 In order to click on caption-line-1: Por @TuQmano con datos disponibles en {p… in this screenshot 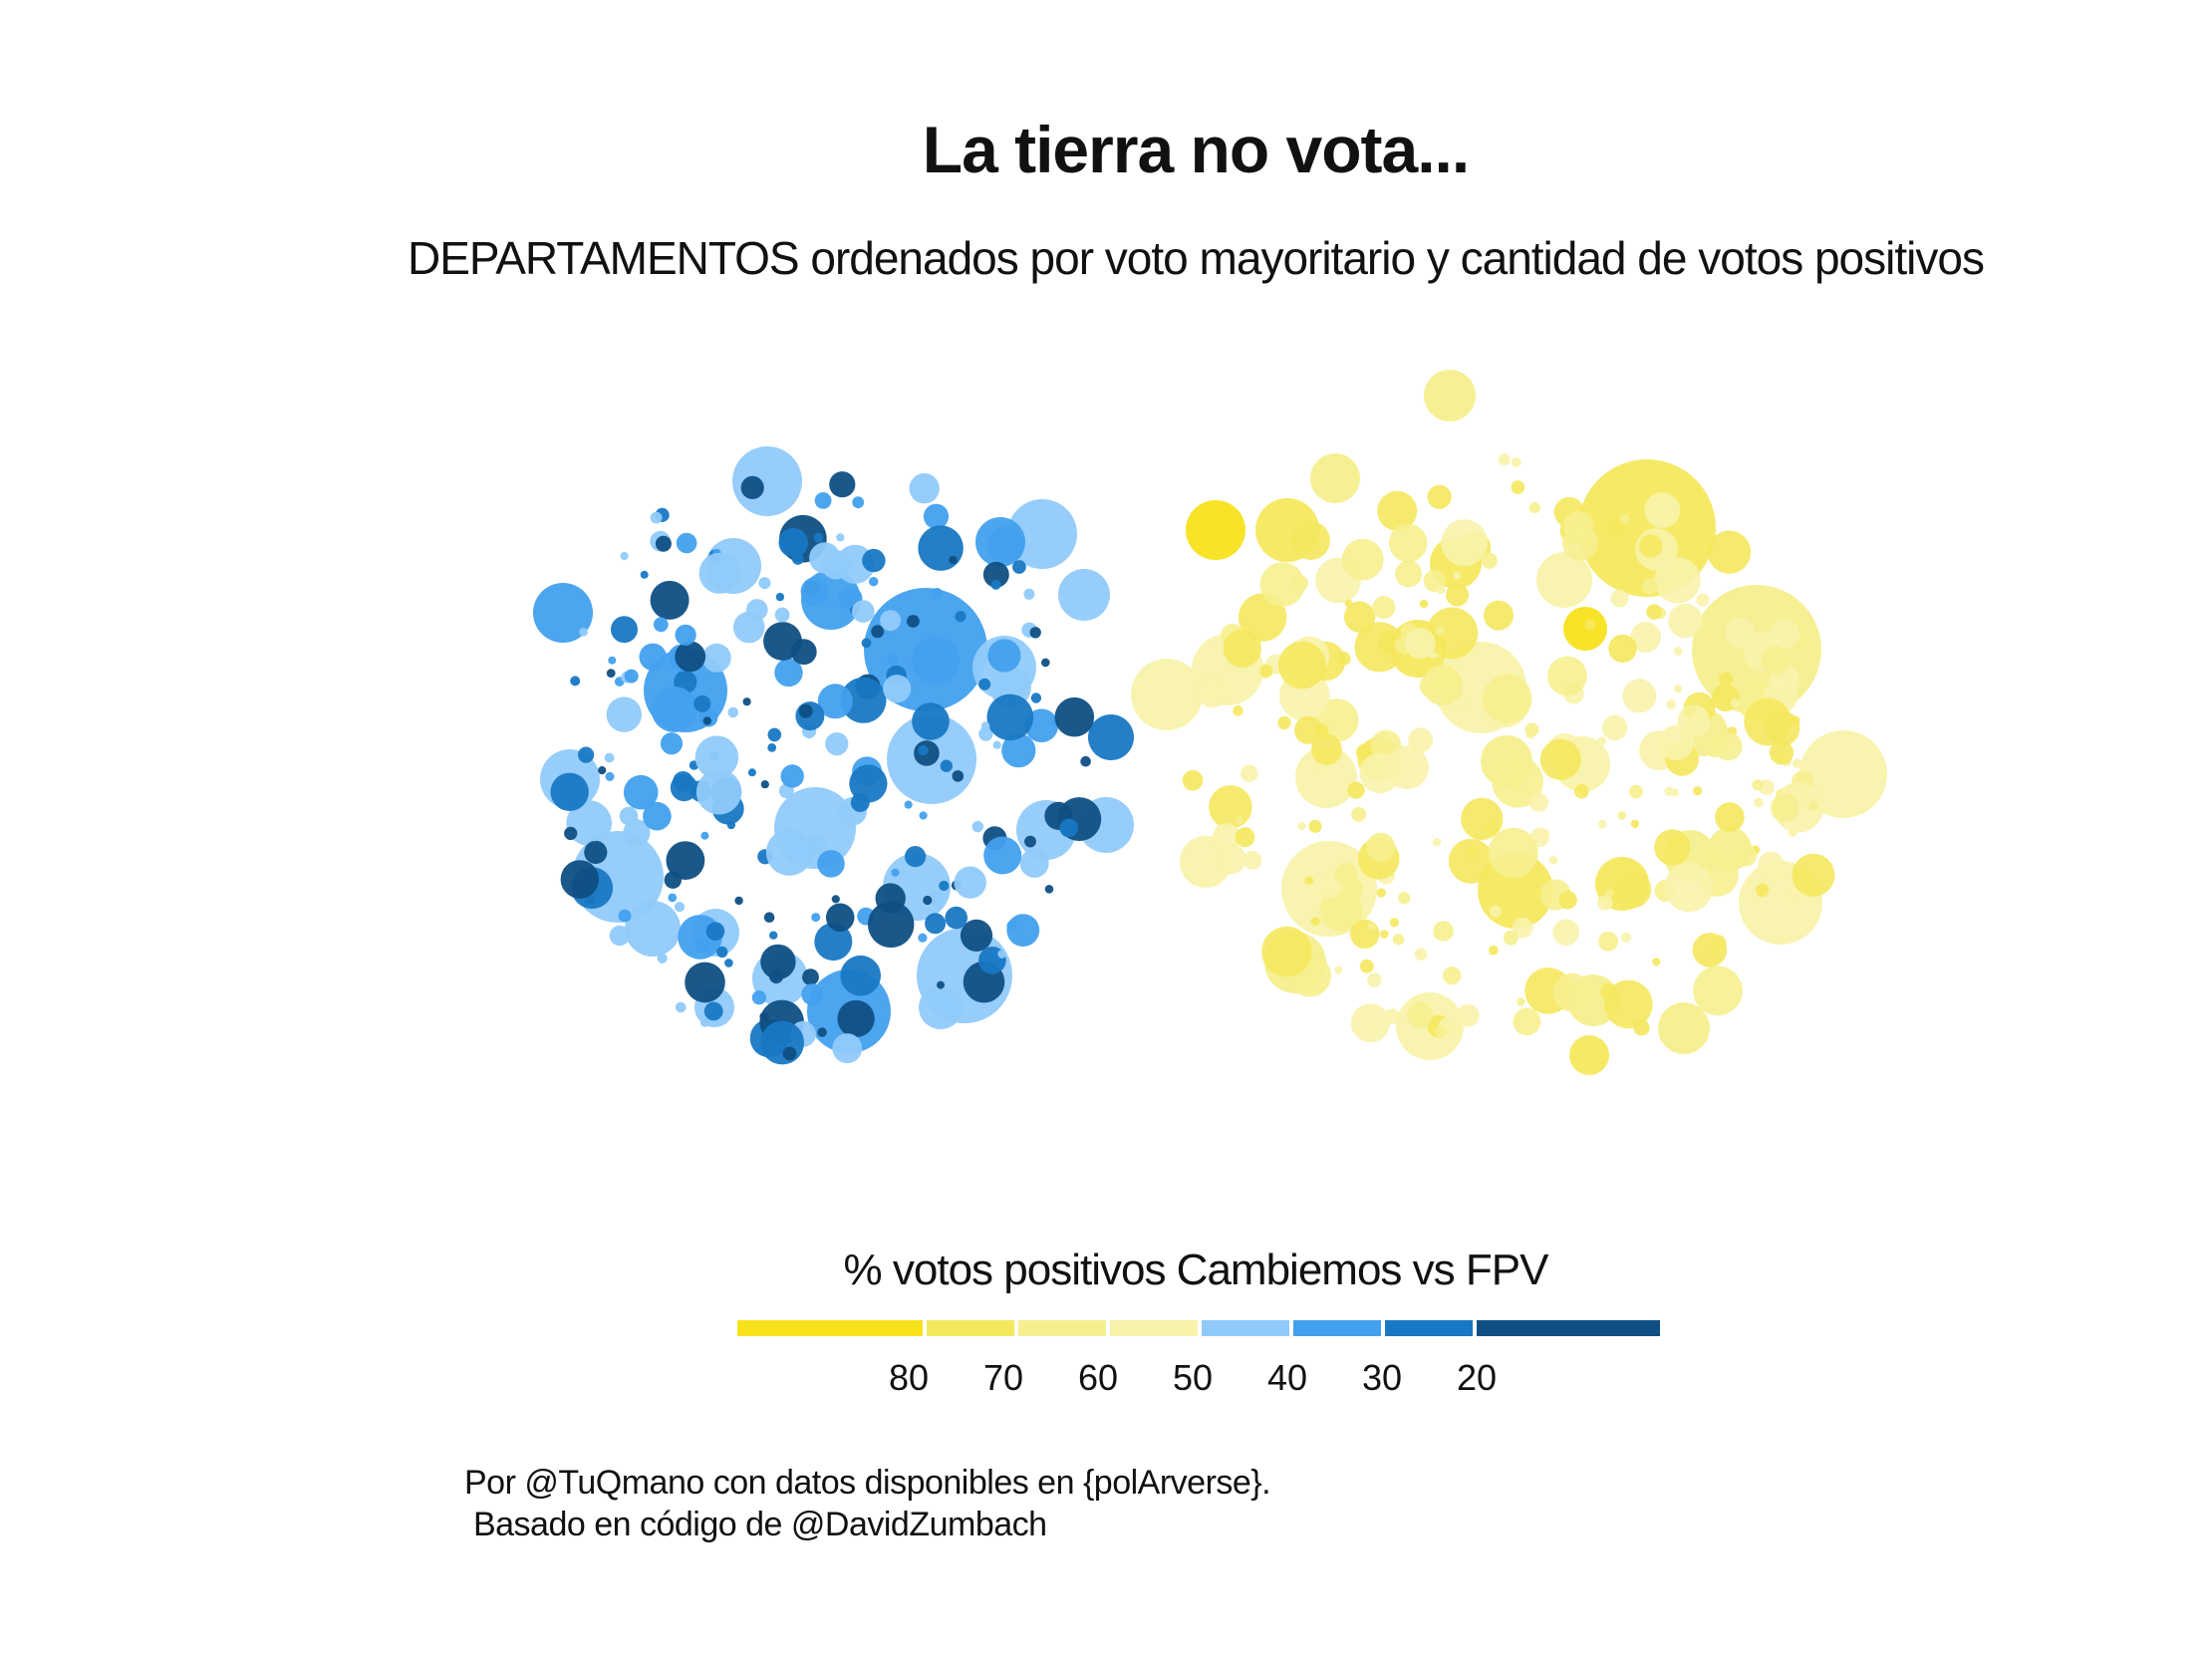, I will do `click(868, 1483)`.